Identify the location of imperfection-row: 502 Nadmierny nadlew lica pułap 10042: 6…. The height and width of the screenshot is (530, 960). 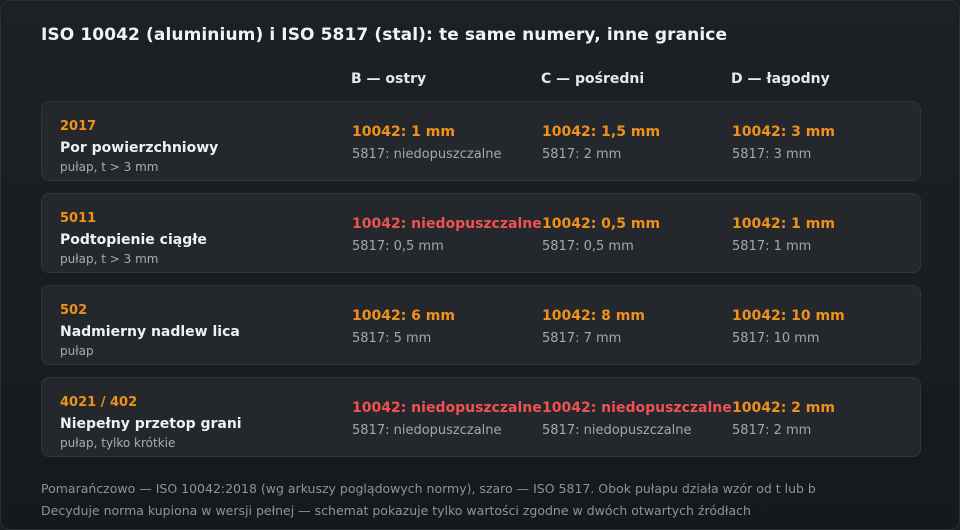
(481, 325).